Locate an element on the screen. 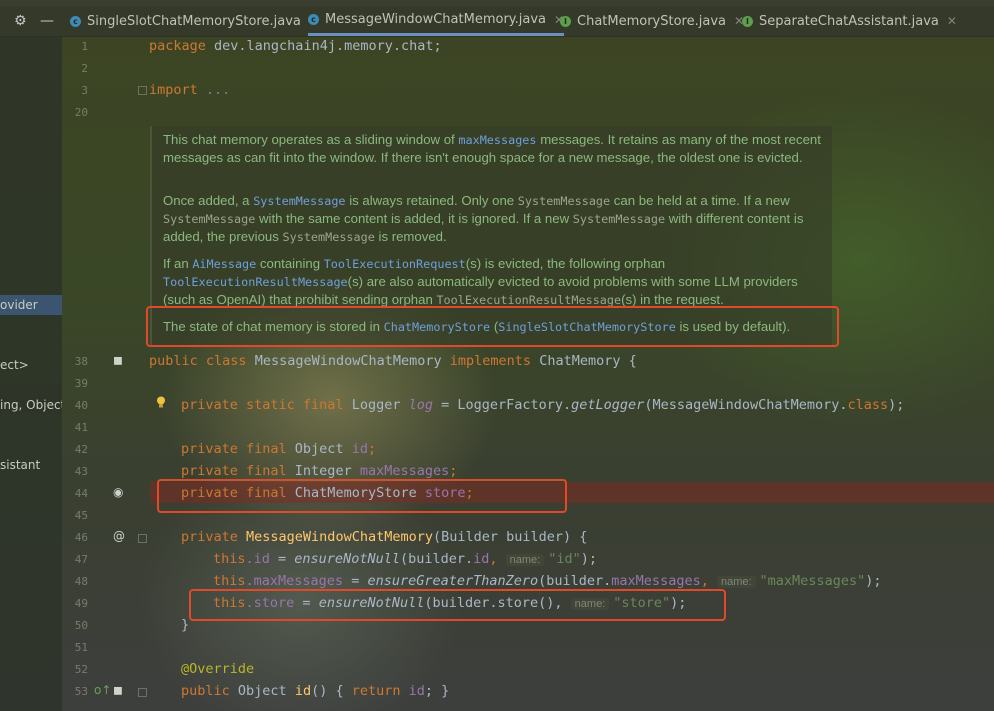 The height and width of the screenshot is (711, 994). tab-label: SeparateChatAssistant.java is located at coordinates (849, 21).